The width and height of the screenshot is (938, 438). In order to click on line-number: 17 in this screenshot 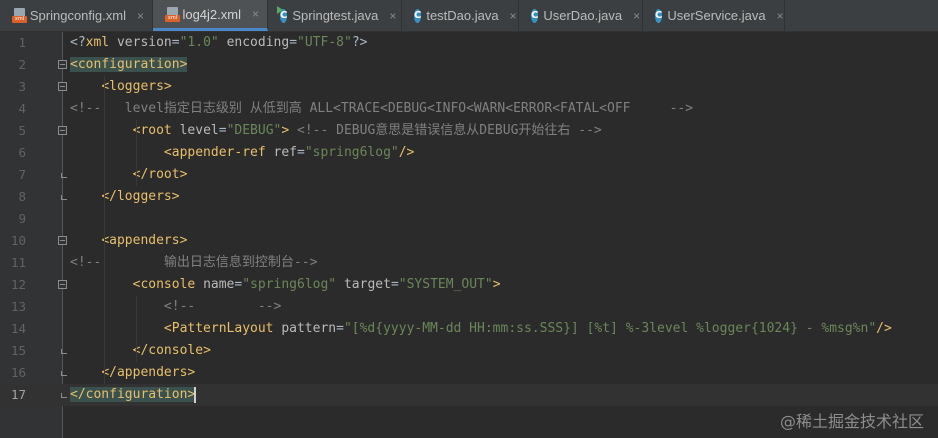, I will do `click(18, 394)`.